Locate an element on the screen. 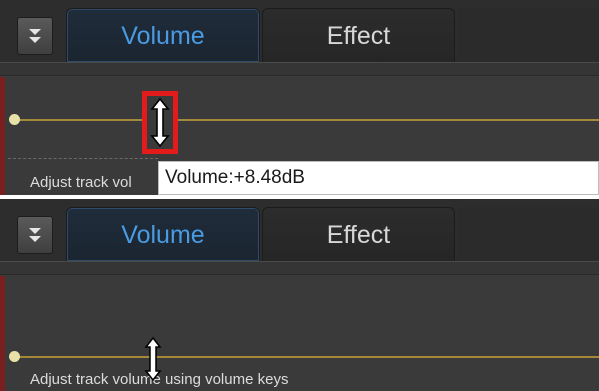 The height and width of the screenshot is (391, 599). track-hint-text: Adjust track vol is located at coordinates (81, 182).